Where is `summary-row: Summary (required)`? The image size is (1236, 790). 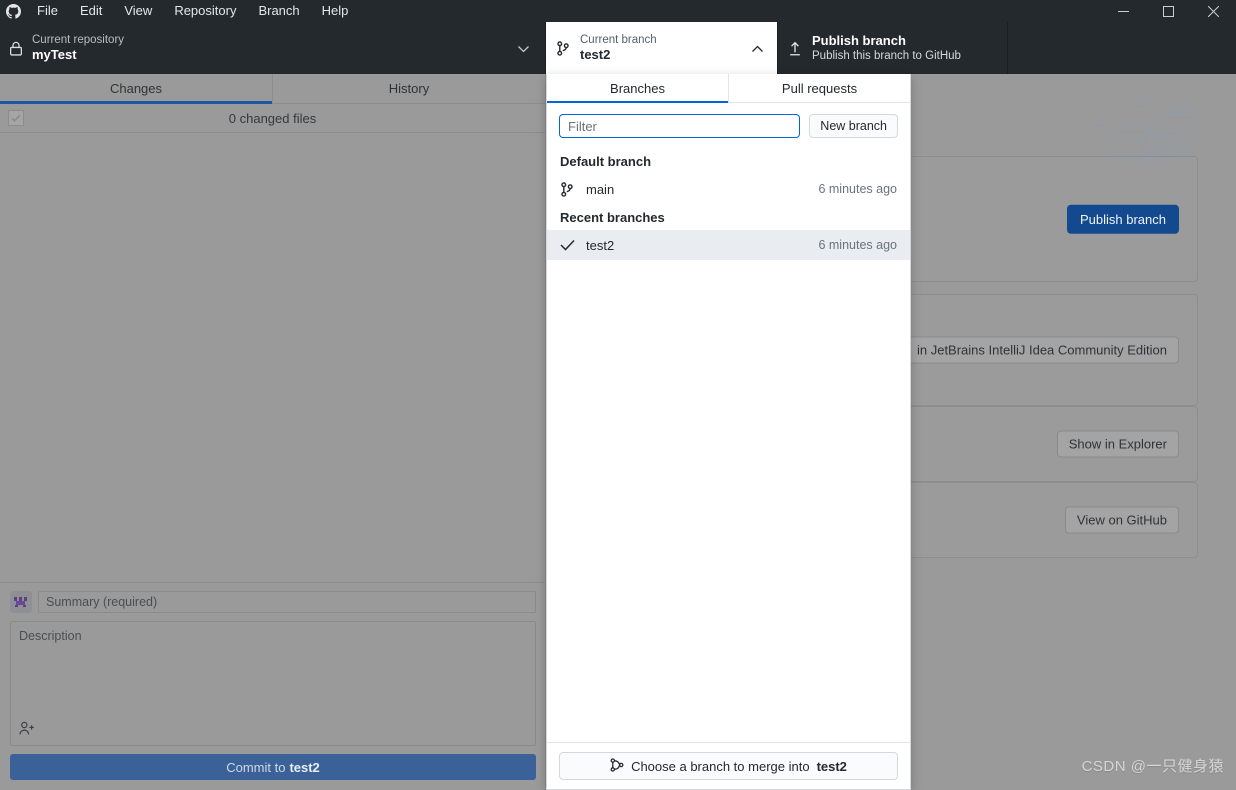
summary-row: Summary (required) is located at coordinates (273, 602).